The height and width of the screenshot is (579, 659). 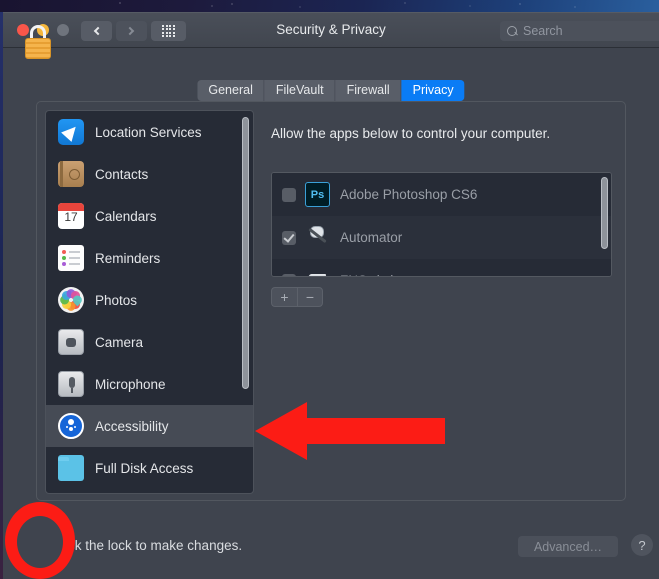 I want to click on titlebar: Security & Privacy Search, so click(x=331, y=30).